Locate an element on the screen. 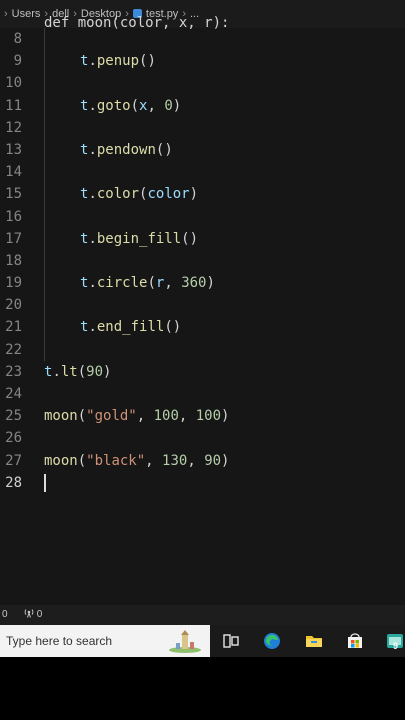  code-token: moon is located at coordinates (61, 460).